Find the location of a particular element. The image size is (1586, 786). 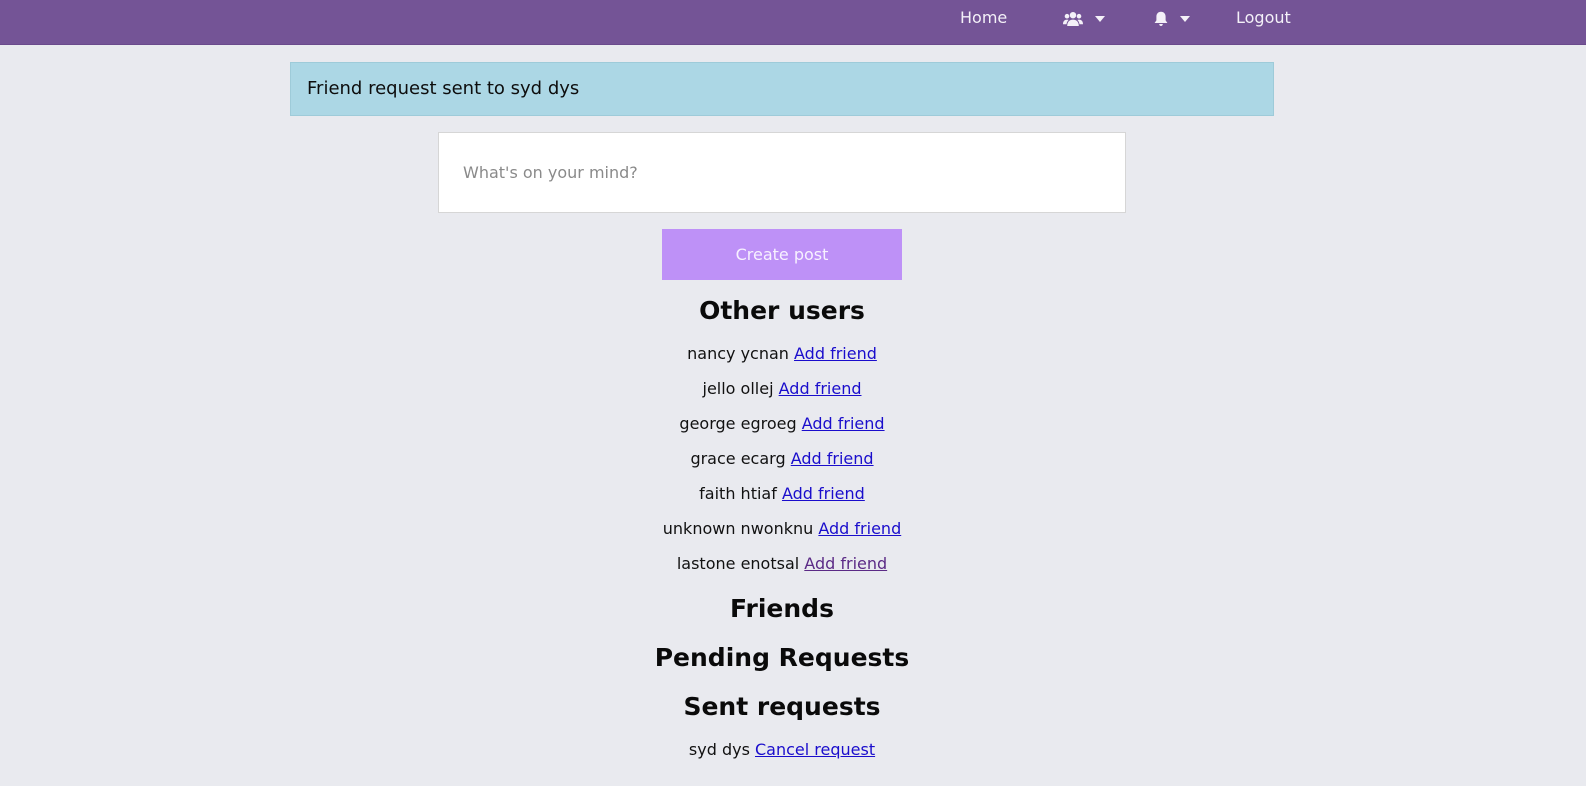

user-row: george egroeg Add friend is located at coordinates (782, 424).